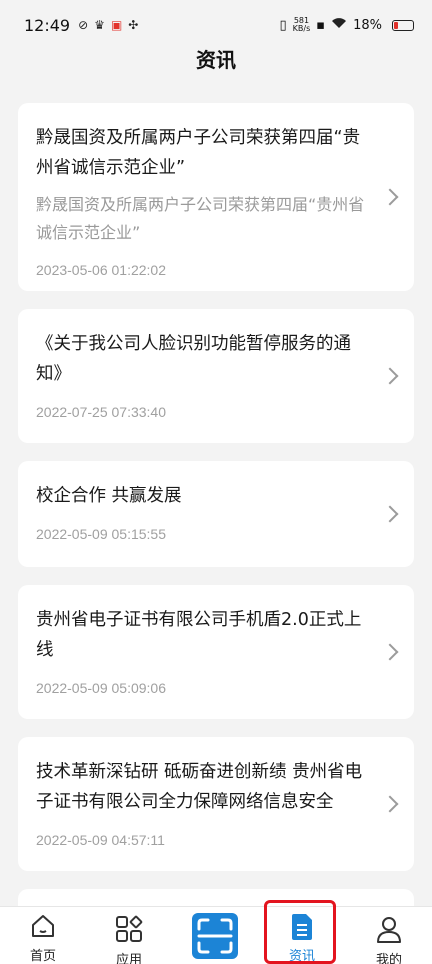 Image resolution: width=432 pixels, height=964 pixels. I want to click on home-icon, so click(43, 926).